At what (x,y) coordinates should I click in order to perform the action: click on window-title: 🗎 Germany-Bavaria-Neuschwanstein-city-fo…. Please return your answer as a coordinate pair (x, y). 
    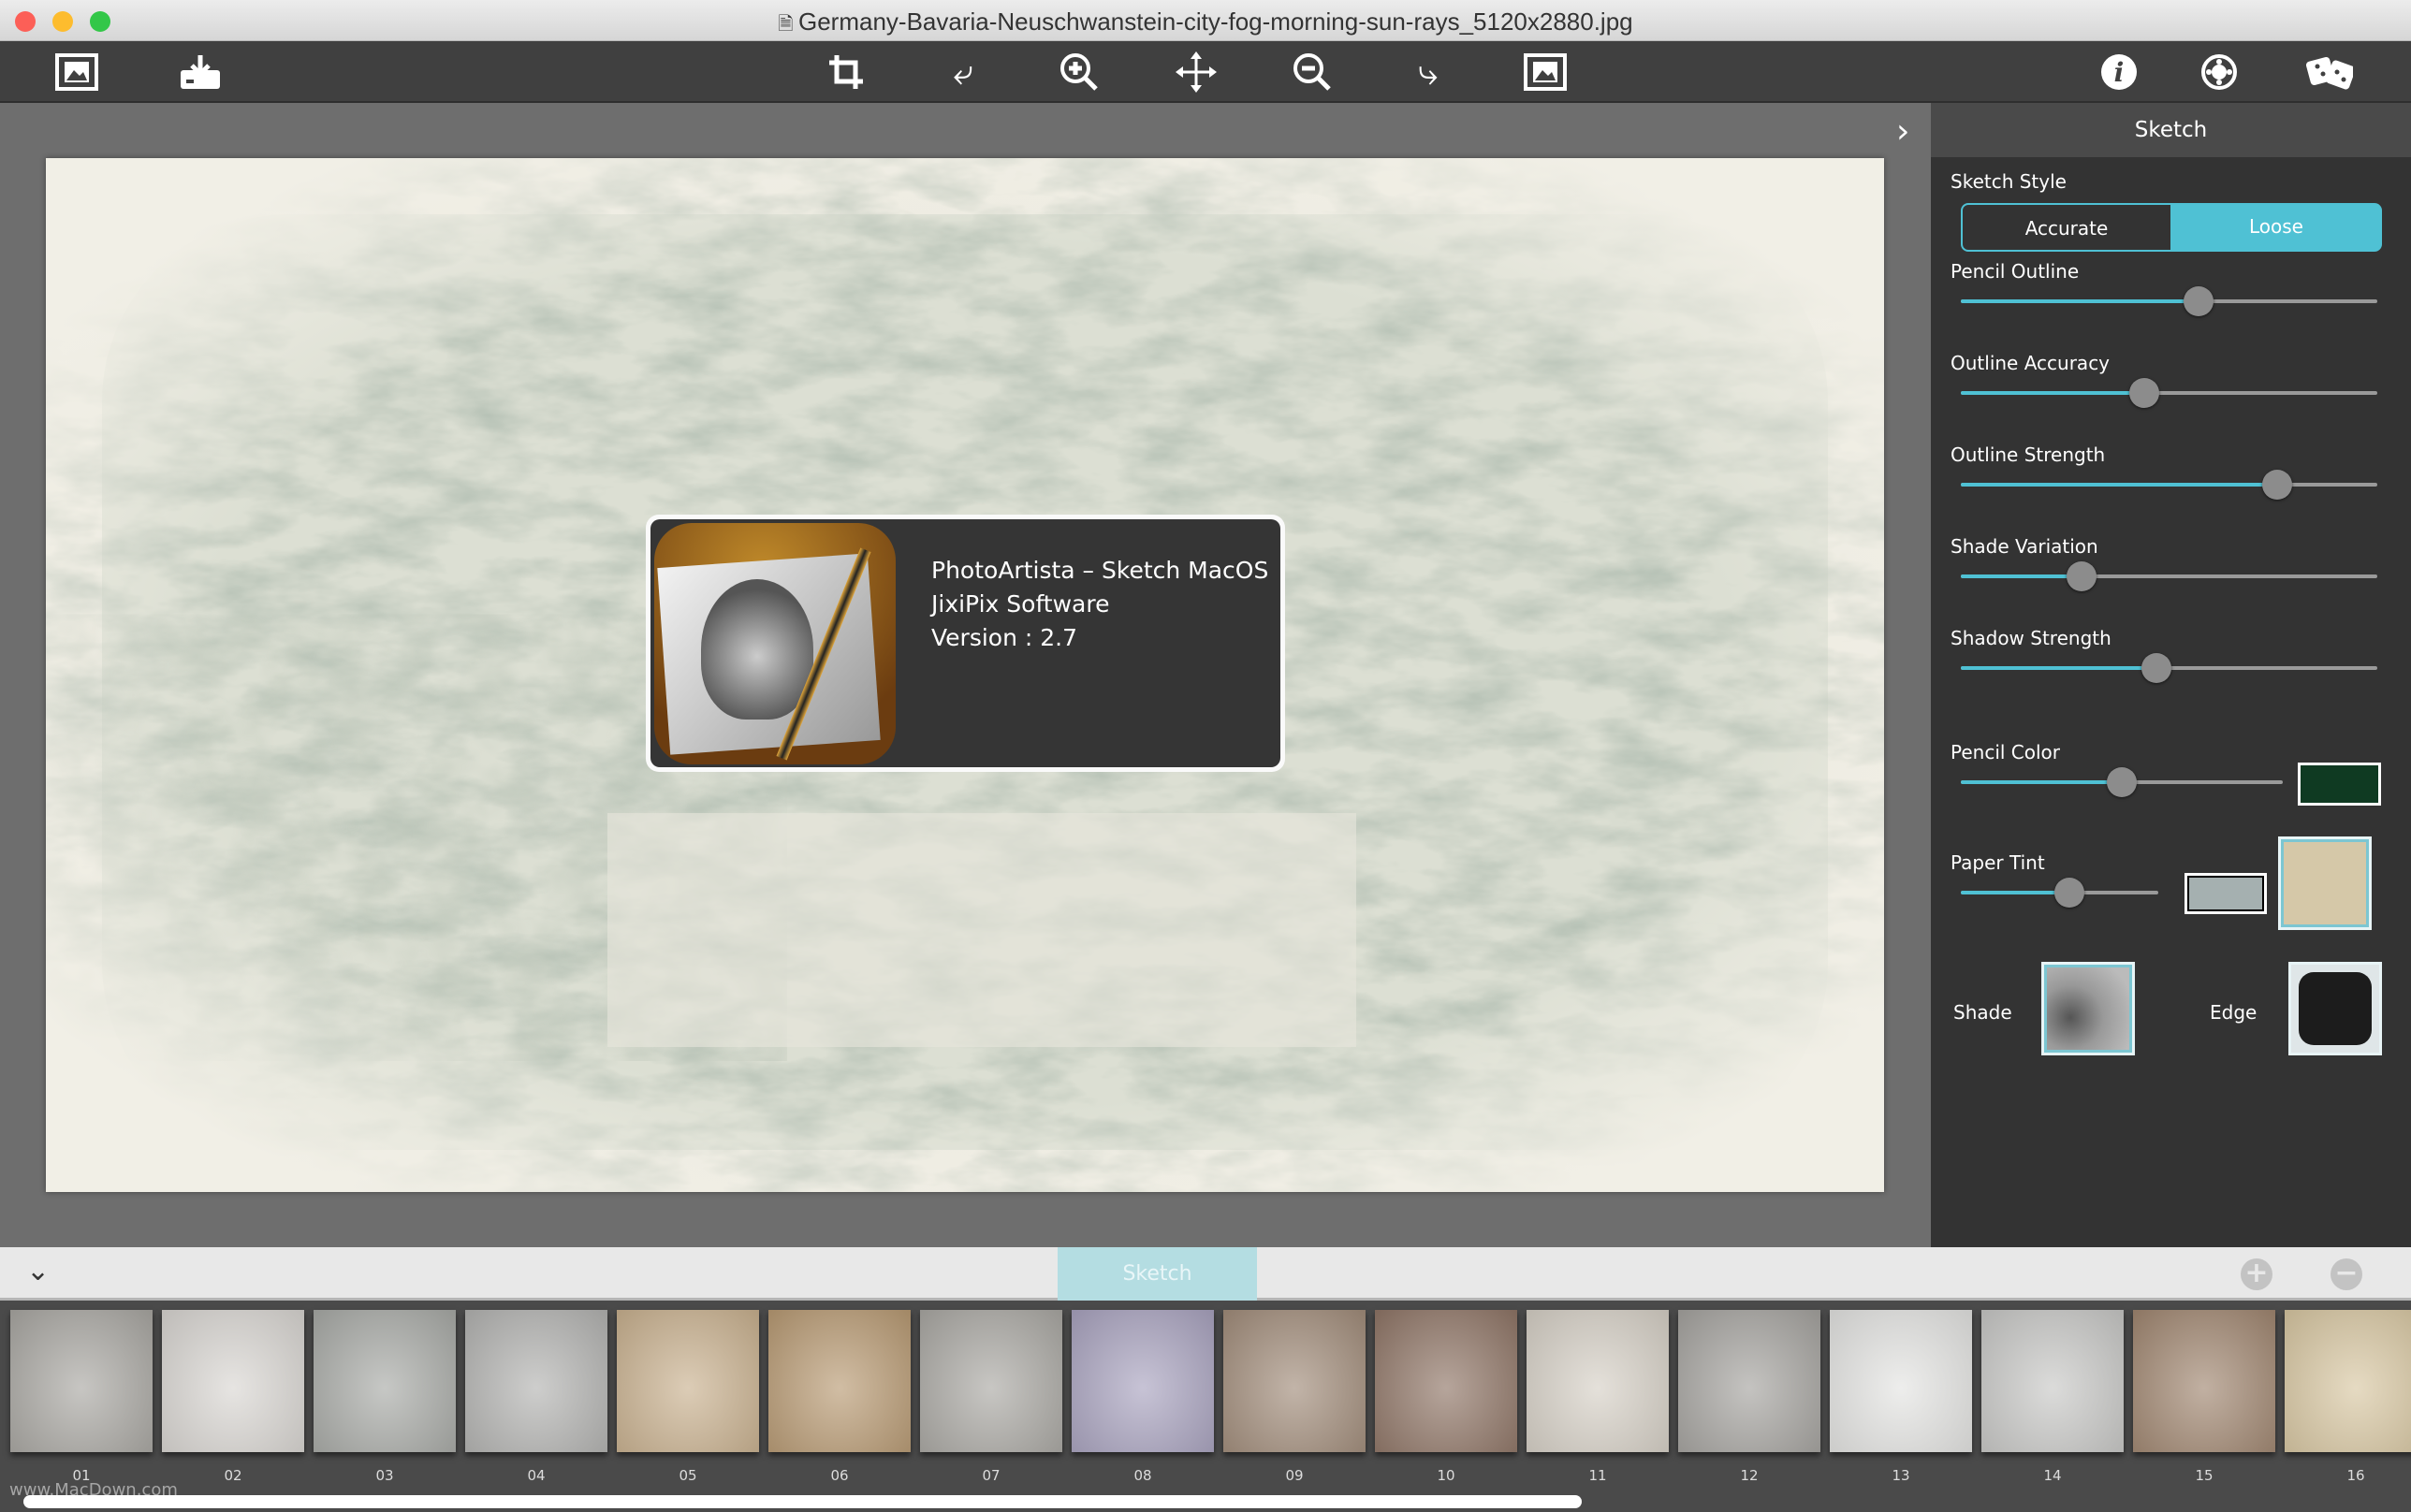
    Looking at the image, I should click on (1205, 22).